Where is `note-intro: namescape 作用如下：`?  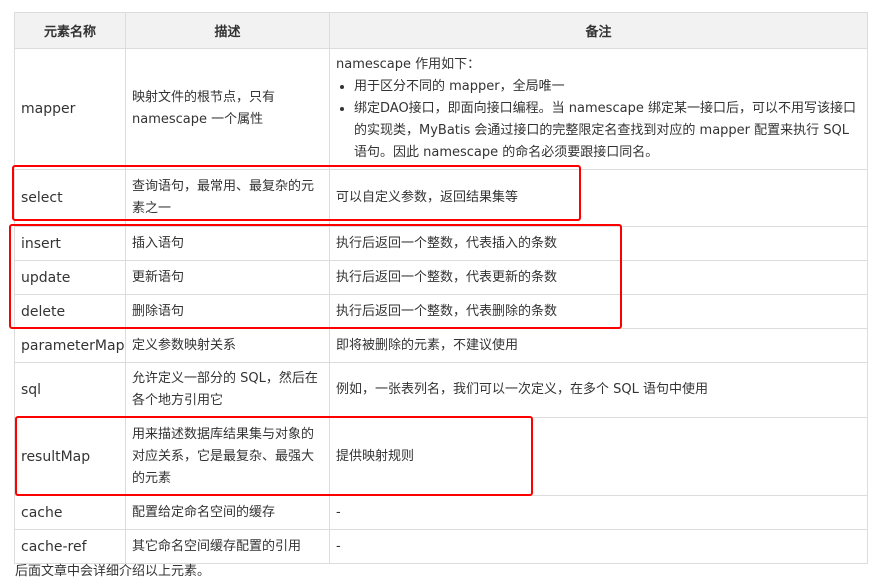
note-intro: namescape 作用如下： is located at coordinates (408, 64).